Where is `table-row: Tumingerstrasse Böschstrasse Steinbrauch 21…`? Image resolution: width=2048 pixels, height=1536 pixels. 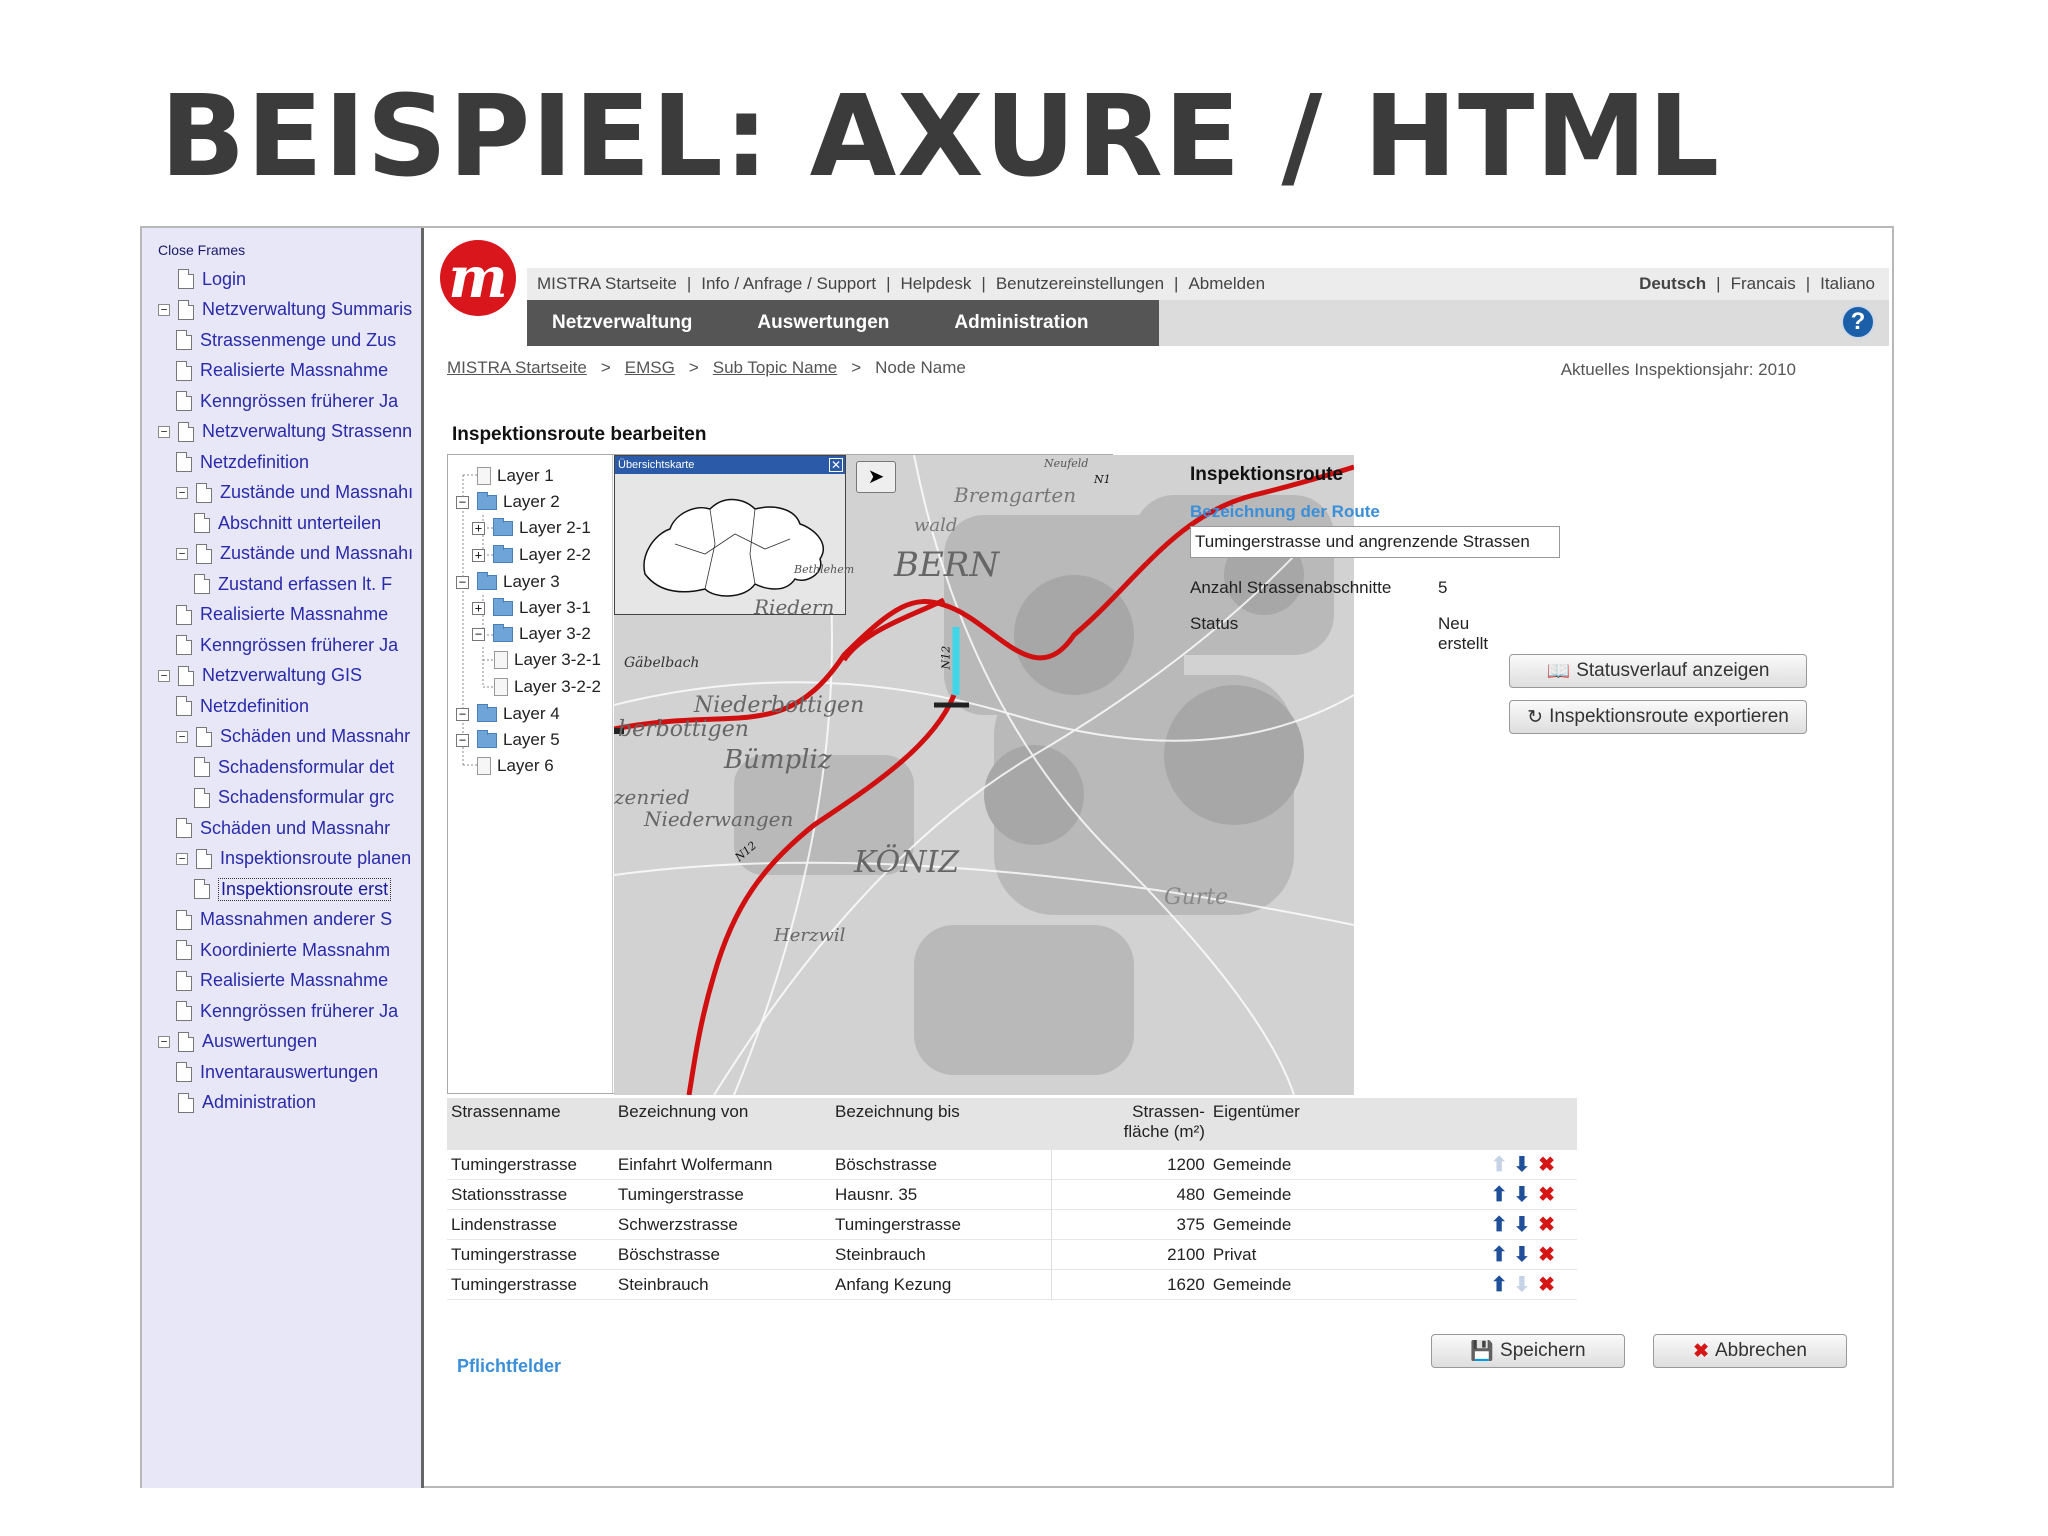 table-row: Tumingerstrasse Böschstrasse Steinbrauch 21… is located at coordinates (1012, 1254).